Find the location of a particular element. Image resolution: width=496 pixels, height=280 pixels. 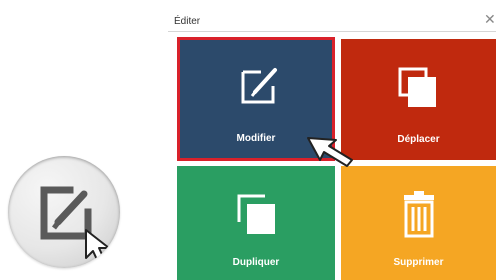

supprimer-button: Supprimer is located at coordinates (418, 223).